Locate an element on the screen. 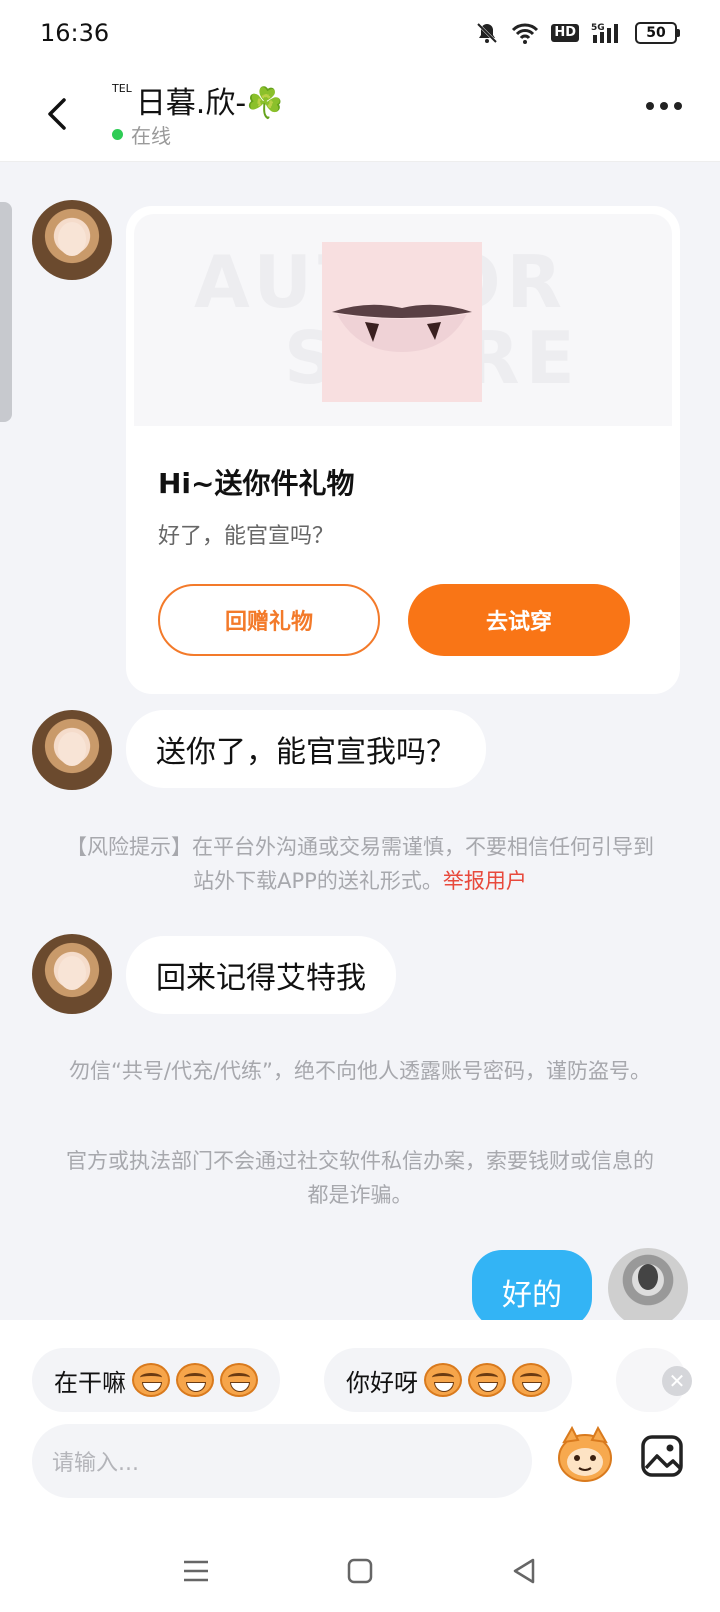  home-nav-icon is located at coordinates (360, 1571).